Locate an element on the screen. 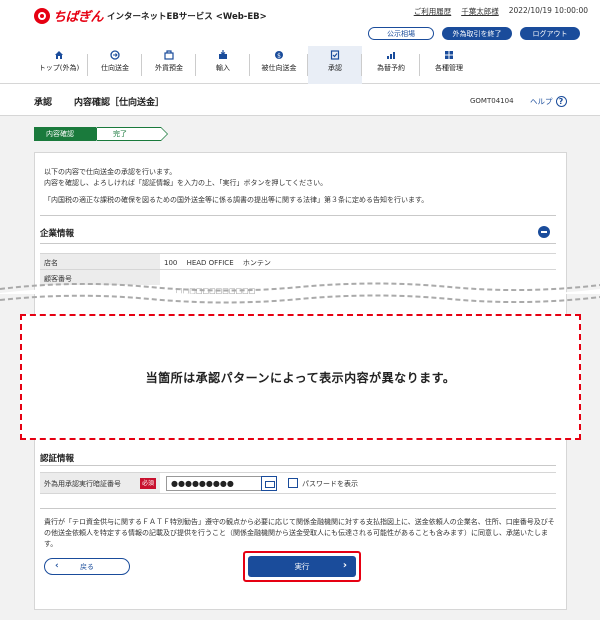 The image size is (600, 620). auth-section-title: 認証情報 is located at coordinates (57, 459).